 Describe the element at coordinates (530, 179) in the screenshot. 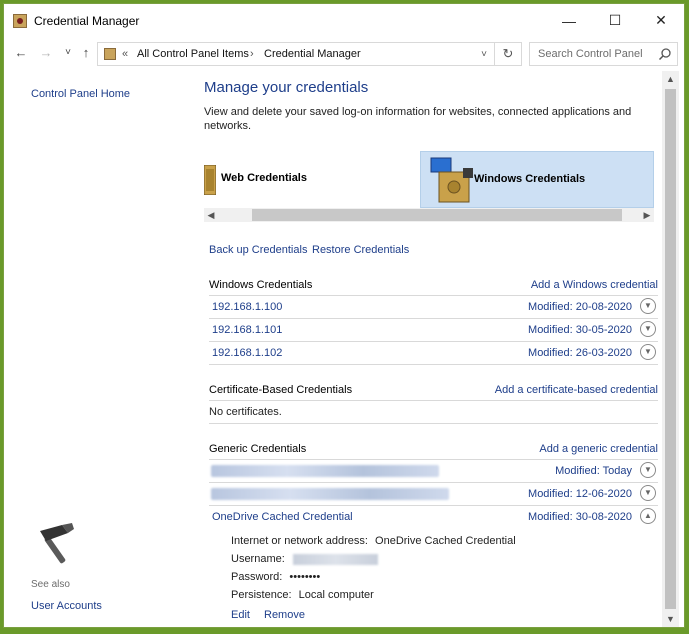

I see `tab-windows-credentials-label: Windows Credentials` at that location.